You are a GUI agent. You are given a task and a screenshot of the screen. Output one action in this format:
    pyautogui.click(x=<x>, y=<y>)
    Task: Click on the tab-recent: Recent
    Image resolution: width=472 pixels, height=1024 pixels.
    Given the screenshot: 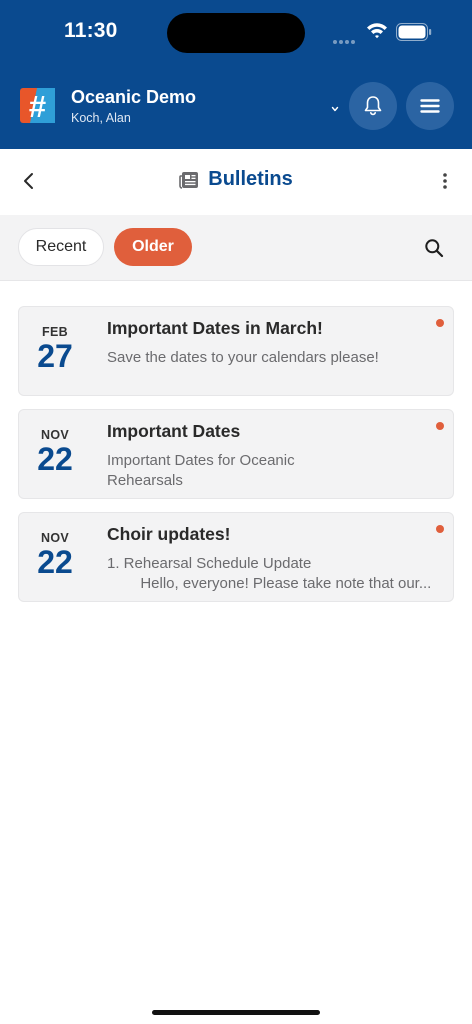 What is the action you would take?
    pyautogui.click(x=61, y=247)
    